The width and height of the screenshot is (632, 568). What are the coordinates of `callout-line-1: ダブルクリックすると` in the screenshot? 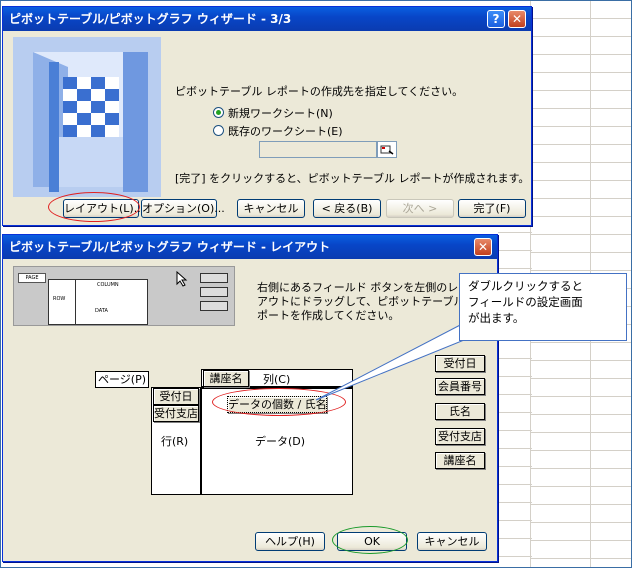 It's located at (525, 286).